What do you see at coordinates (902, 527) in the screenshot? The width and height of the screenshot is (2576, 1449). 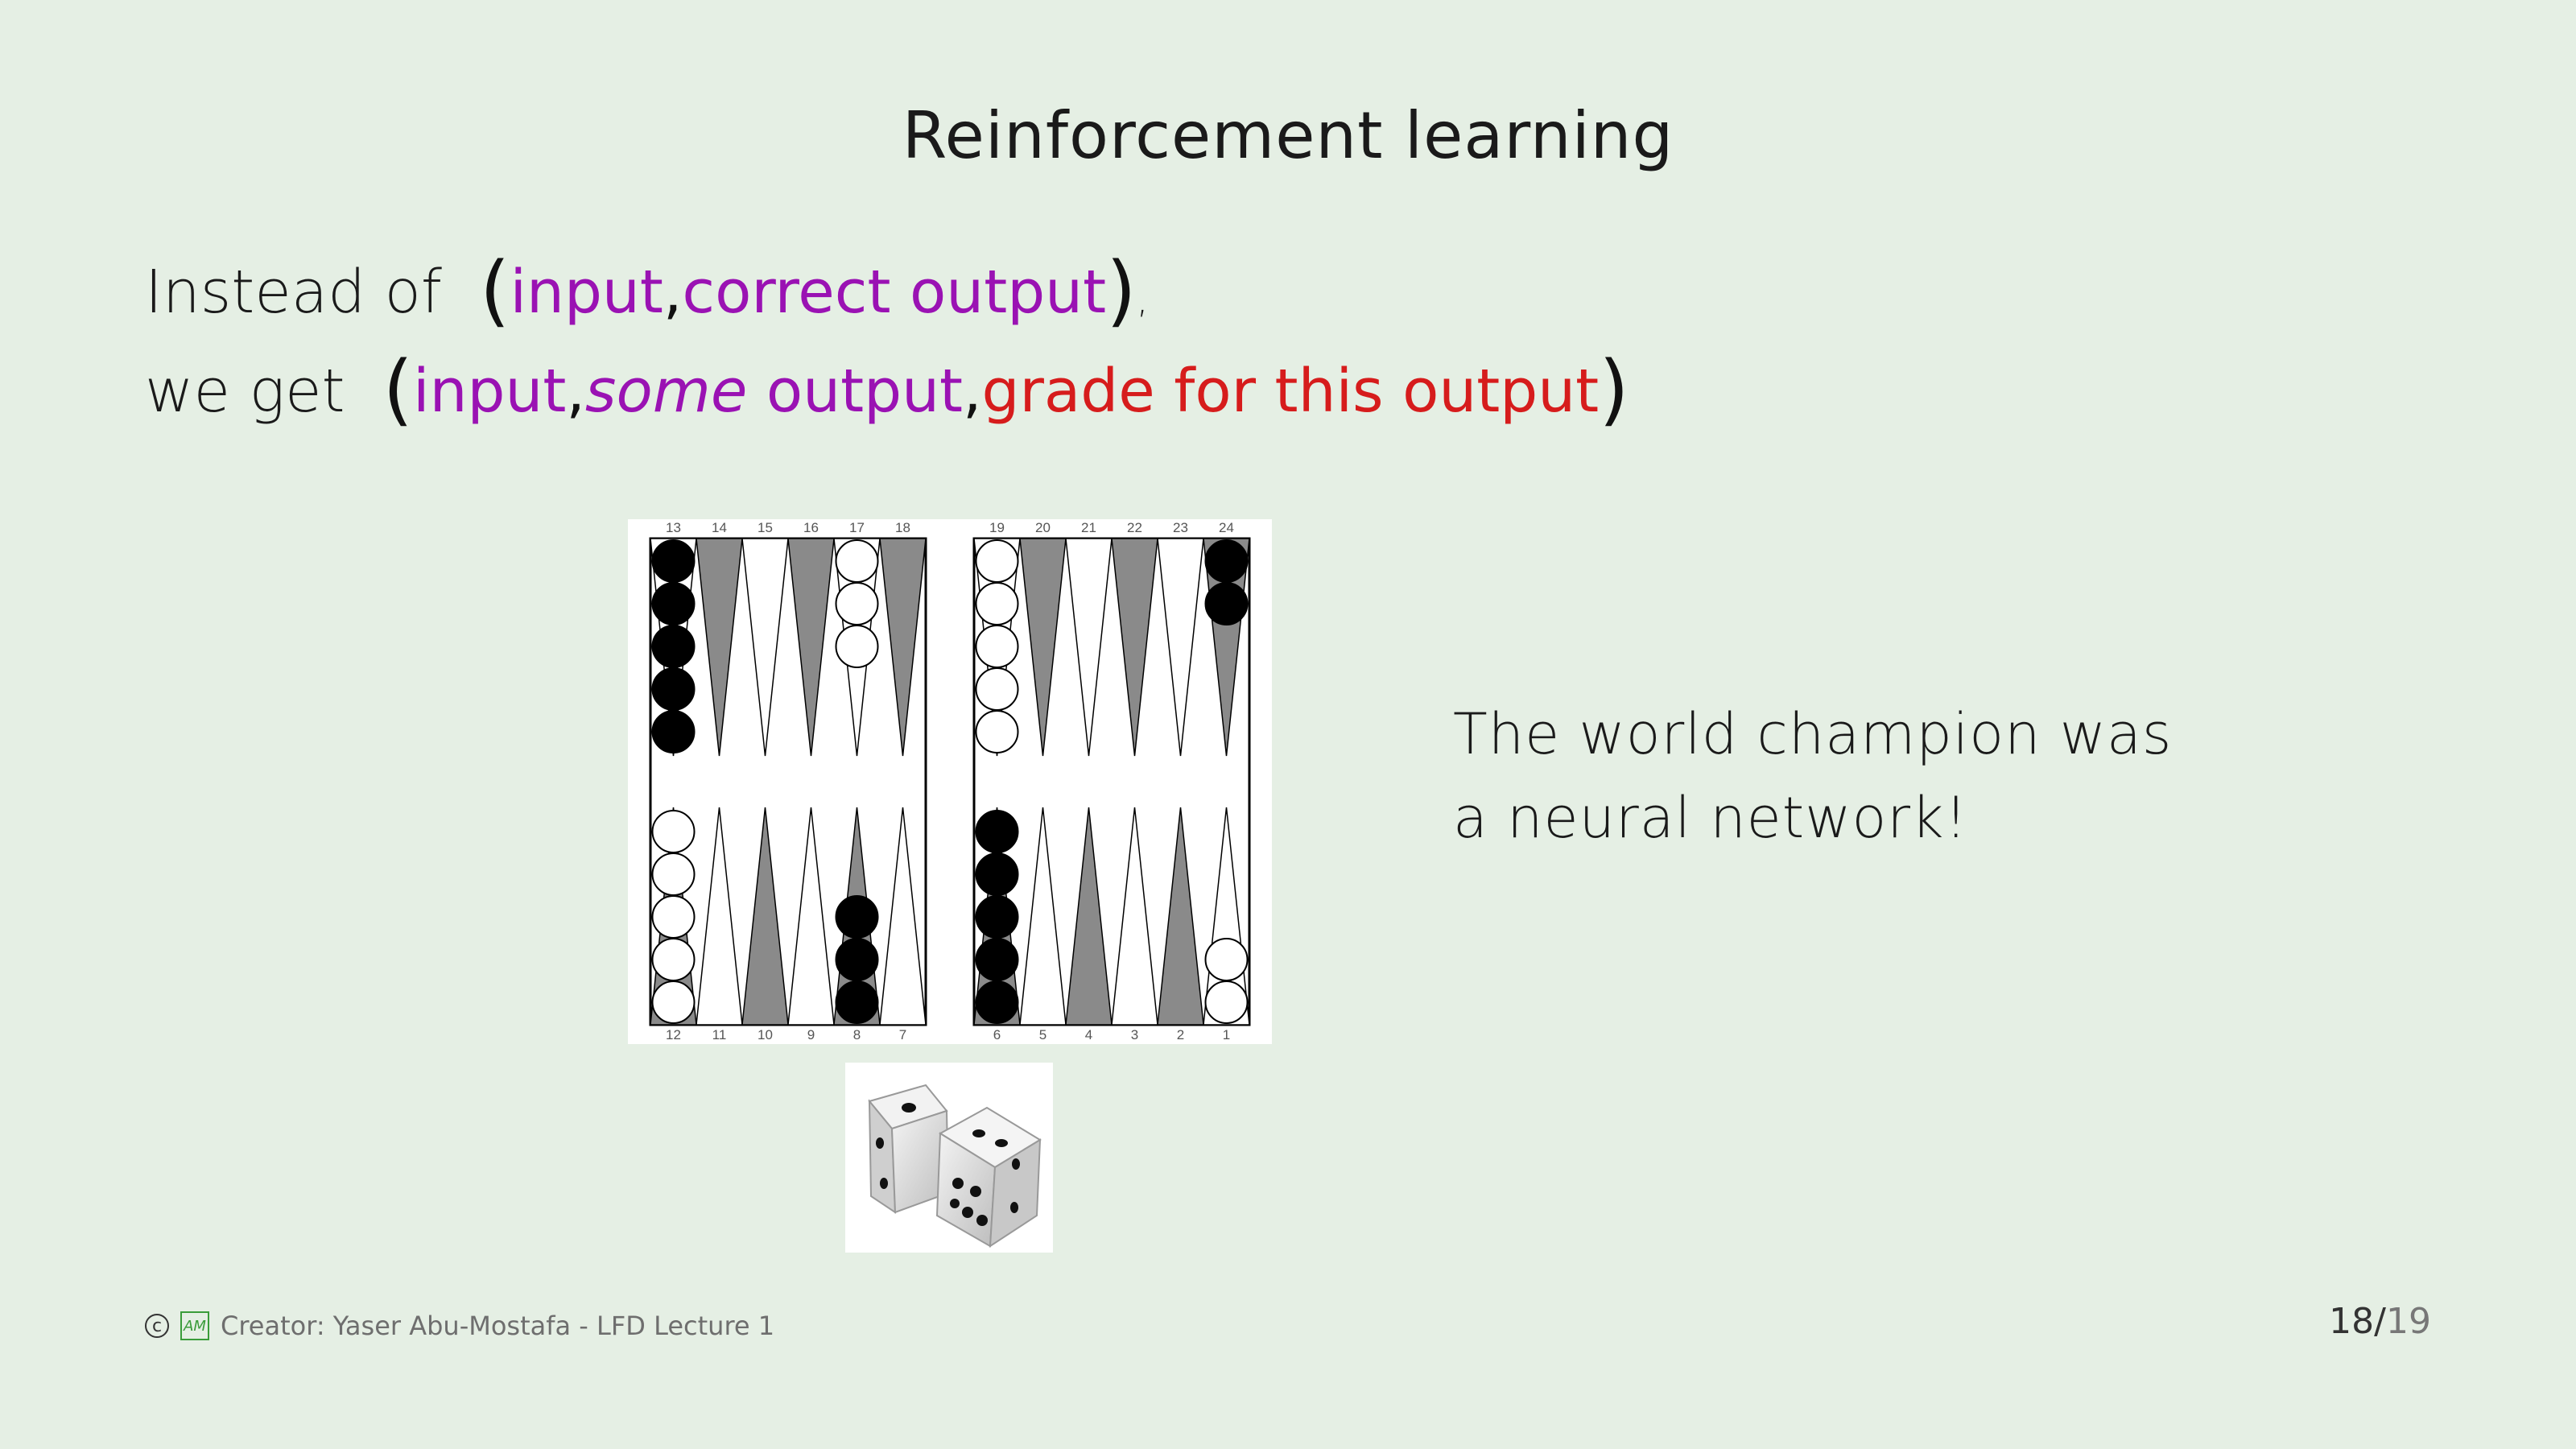 I see `point-number-top: 18` at bounding box center [902, 527].